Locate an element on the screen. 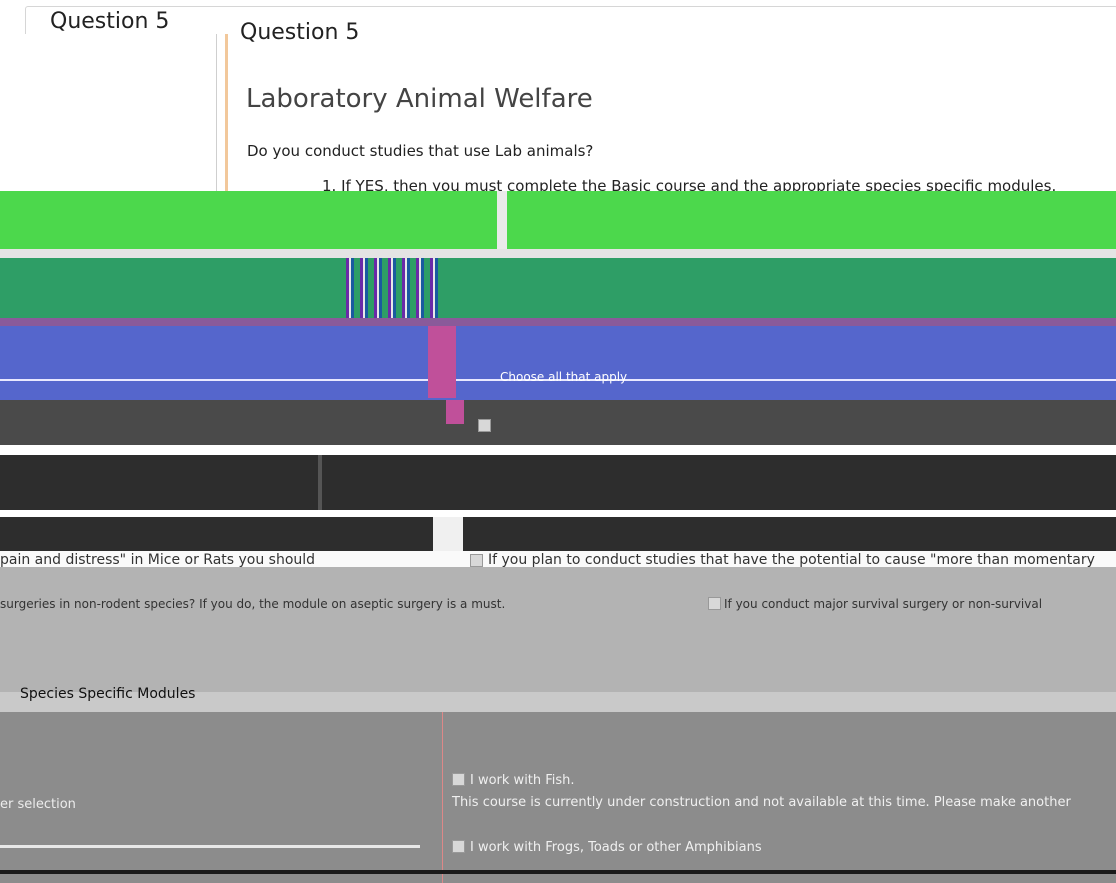  species-divider is located at coordinates (442, 797).